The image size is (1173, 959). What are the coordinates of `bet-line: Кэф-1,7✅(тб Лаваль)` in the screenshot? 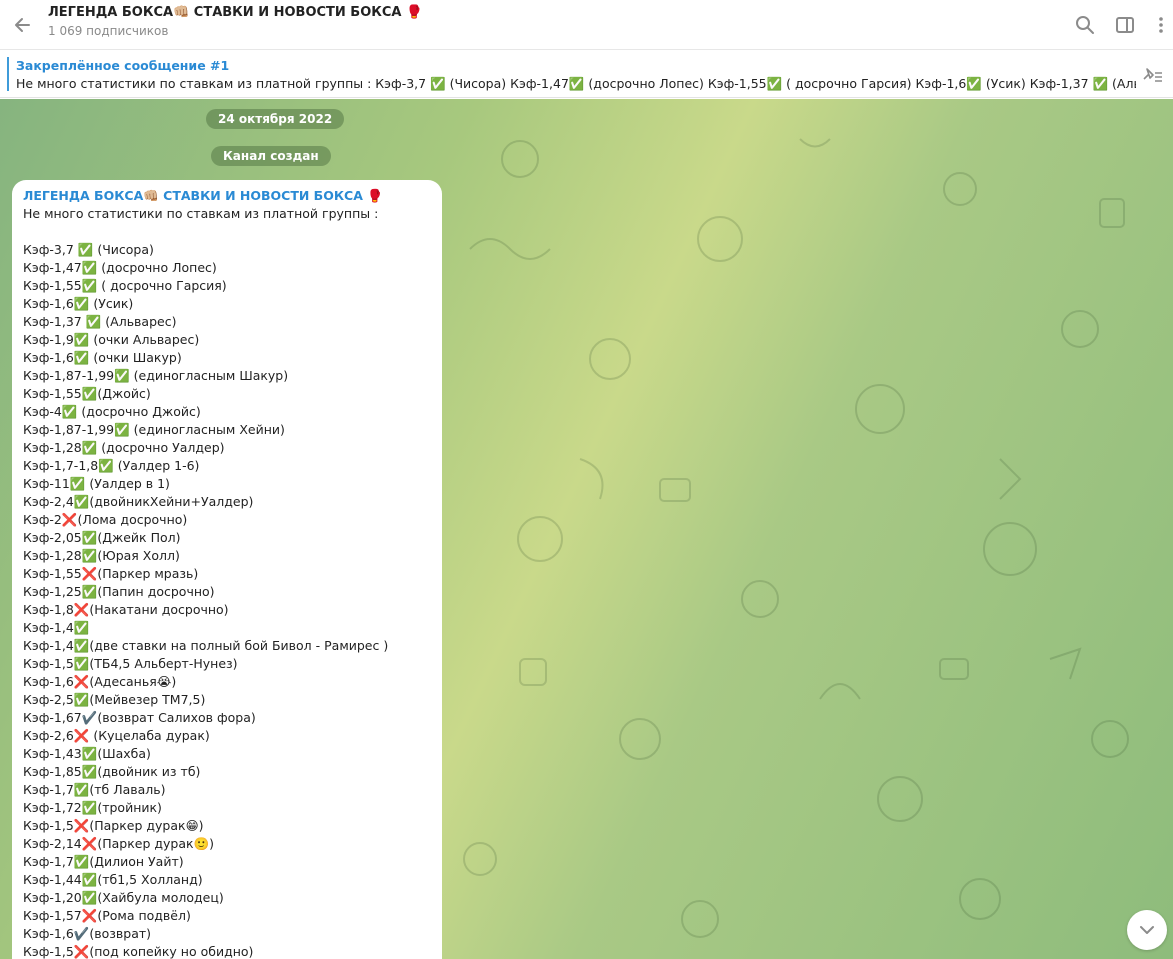 It's located at (94, 789).